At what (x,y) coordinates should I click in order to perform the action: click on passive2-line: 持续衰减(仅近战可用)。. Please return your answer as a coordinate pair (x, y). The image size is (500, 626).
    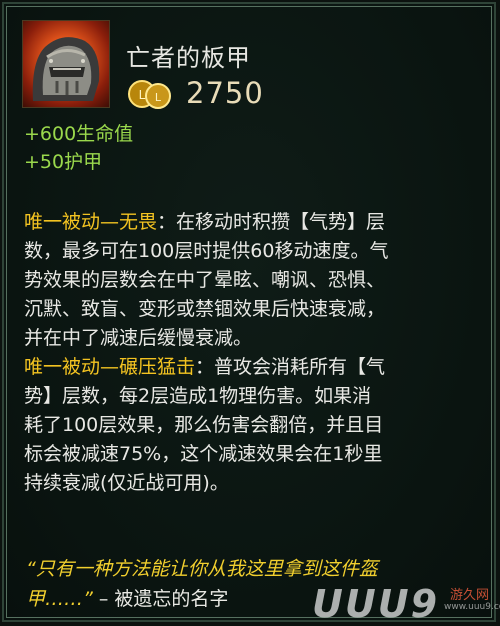
    Looking at the image, I should click on (126, 483).